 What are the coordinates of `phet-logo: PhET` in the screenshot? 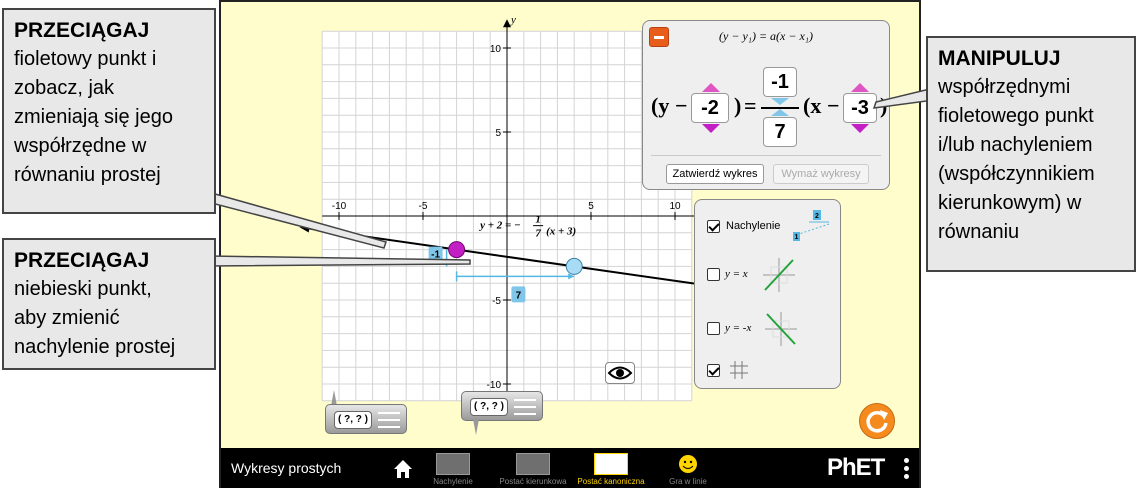 It's located at (856, 468).